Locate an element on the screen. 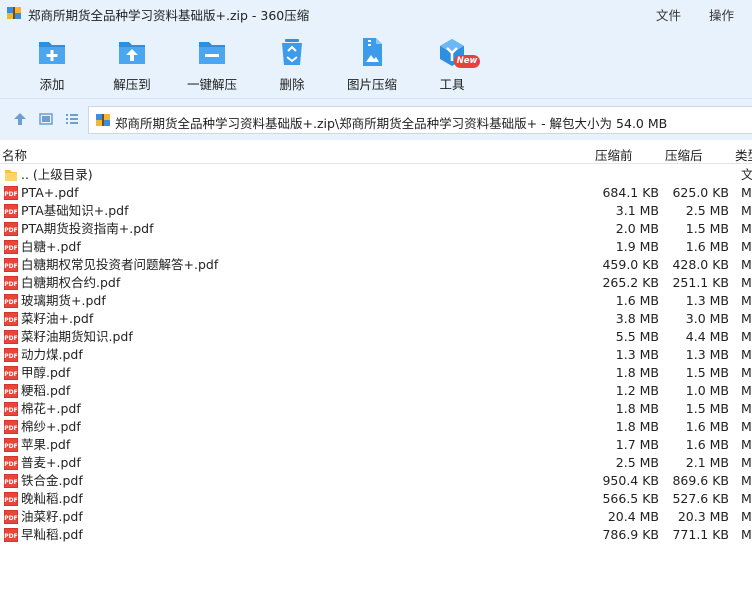  menu-file: 文件 is located at coordinates (668, 14).